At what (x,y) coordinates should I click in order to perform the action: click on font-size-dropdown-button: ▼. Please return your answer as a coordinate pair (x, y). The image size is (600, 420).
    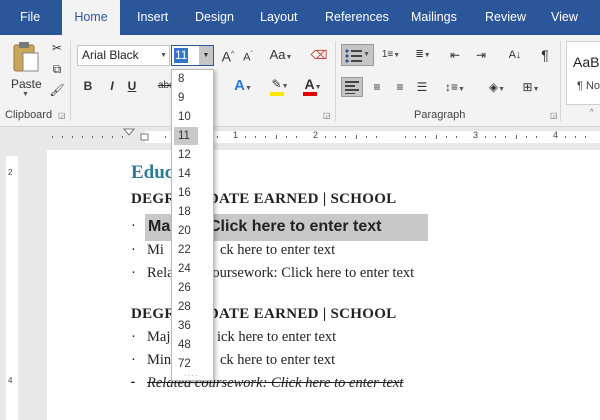
    Looking at the image, I should click on (206, 55).